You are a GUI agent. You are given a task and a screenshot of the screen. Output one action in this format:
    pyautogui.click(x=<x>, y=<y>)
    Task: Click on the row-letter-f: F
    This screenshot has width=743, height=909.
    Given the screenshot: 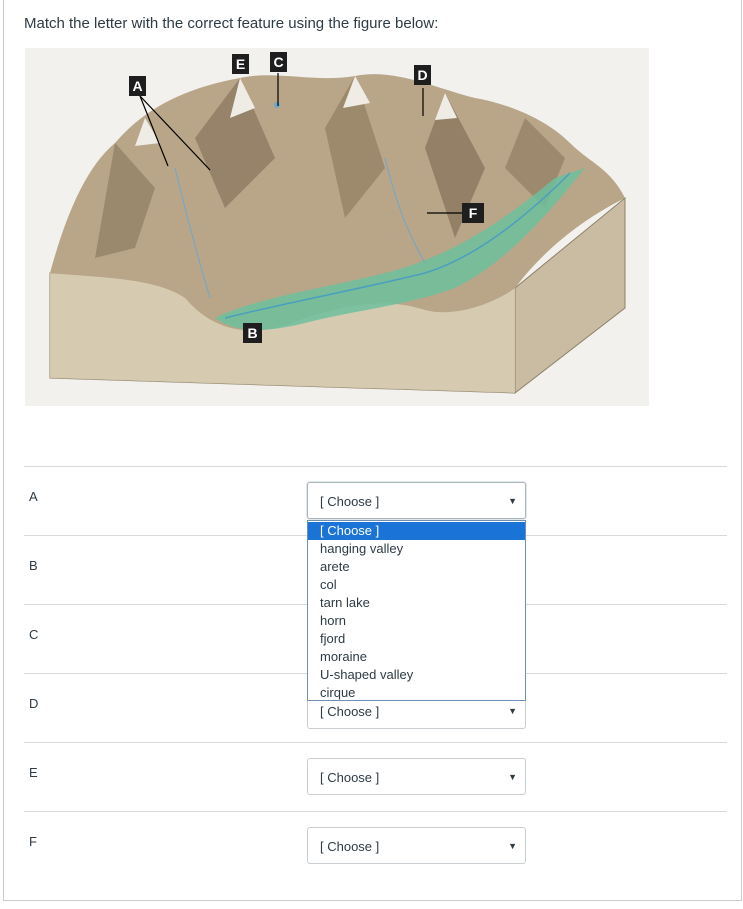 What is the action you would take?
    pyautogui.click(x=33, y=841)
    